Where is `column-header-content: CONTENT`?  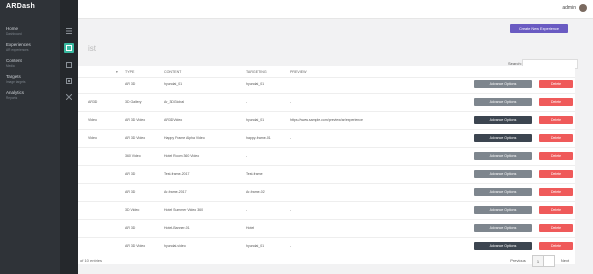 column-header-content: CONTENT is located at coordinates (172, 72).